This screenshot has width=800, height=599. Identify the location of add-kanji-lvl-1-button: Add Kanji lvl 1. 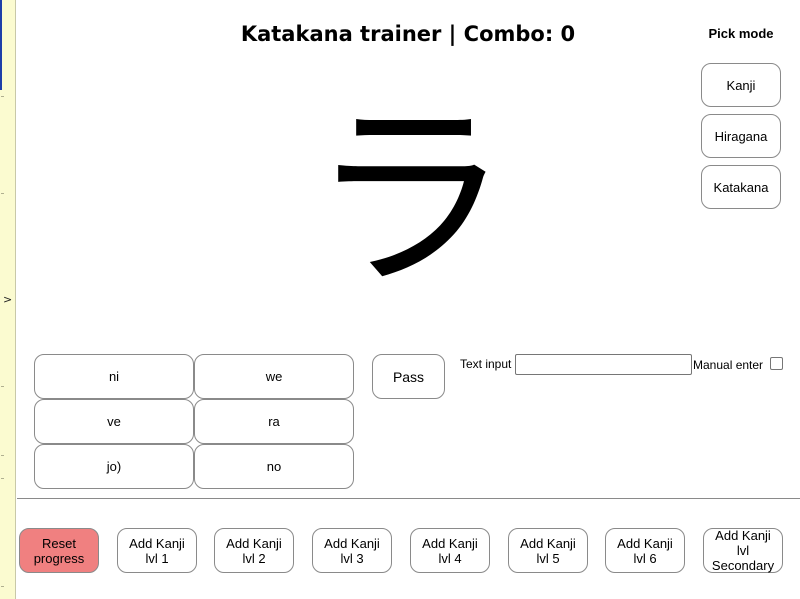
(157, 550).